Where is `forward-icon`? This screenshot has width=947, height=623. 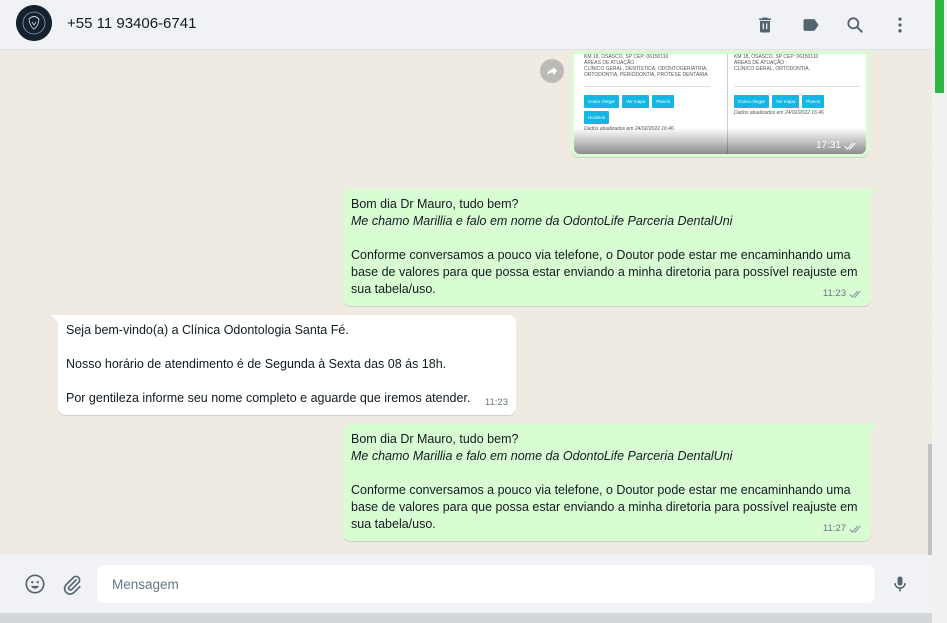
forward-icon is located at coordinates (552, 71).